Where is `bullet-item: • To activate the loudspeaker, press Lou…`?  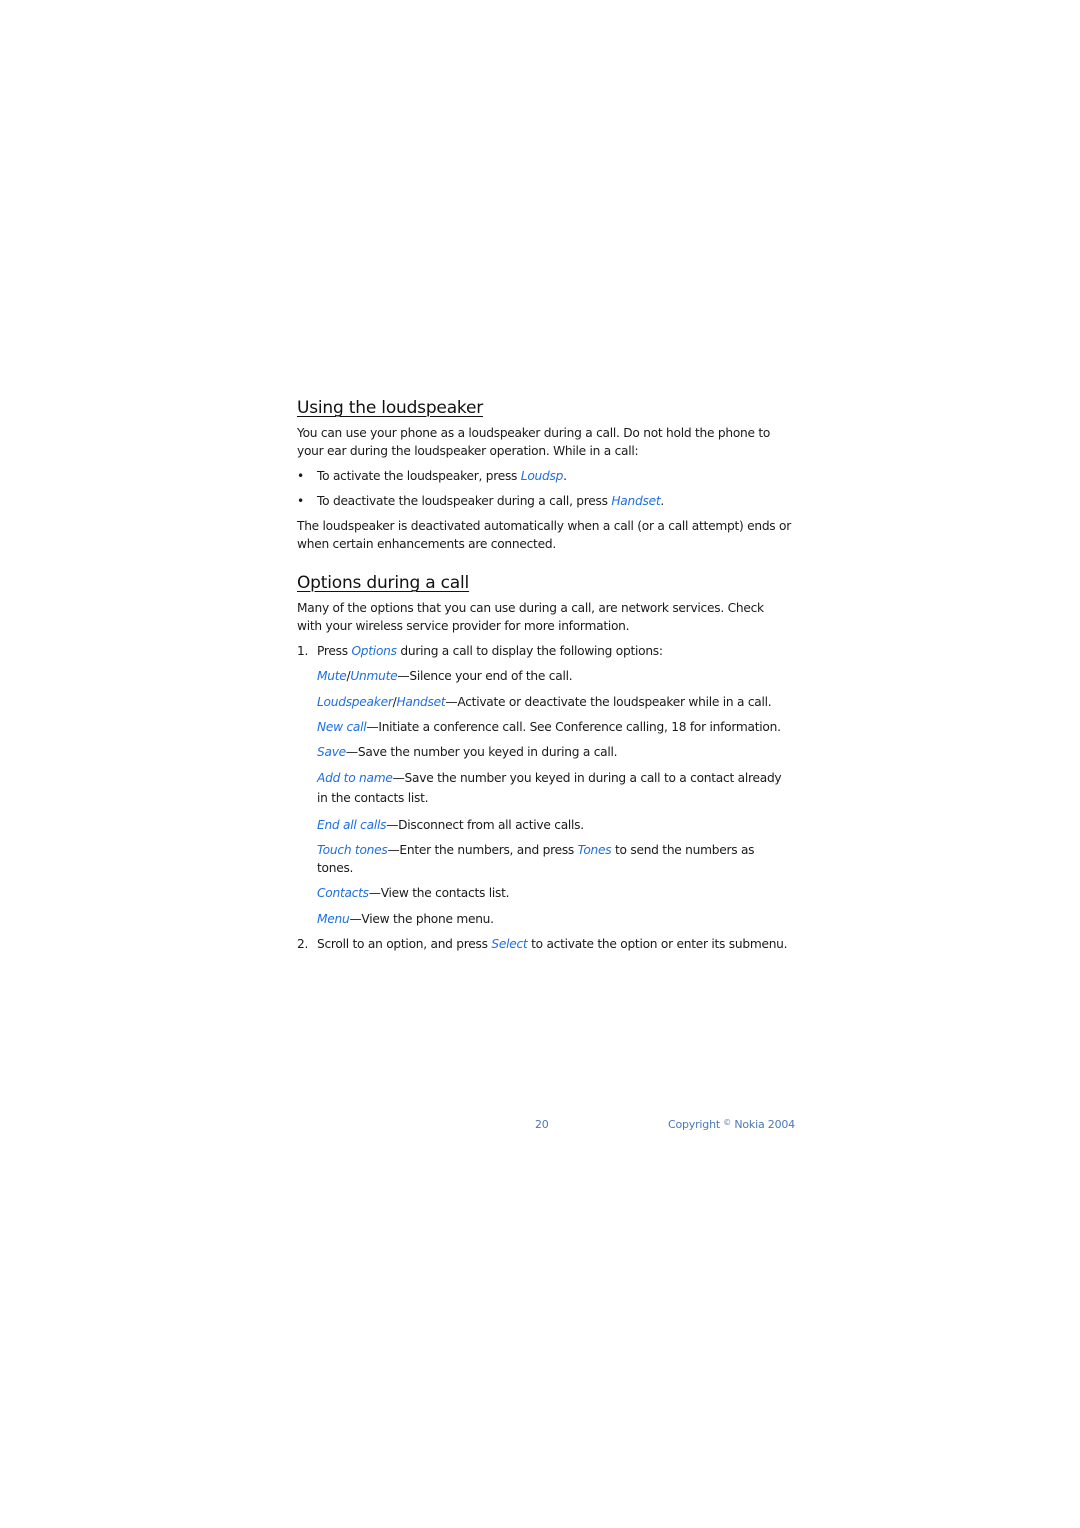
bullet-item: • To activate the loudspeaker, press Lou… is located at coordinates (432, 476).